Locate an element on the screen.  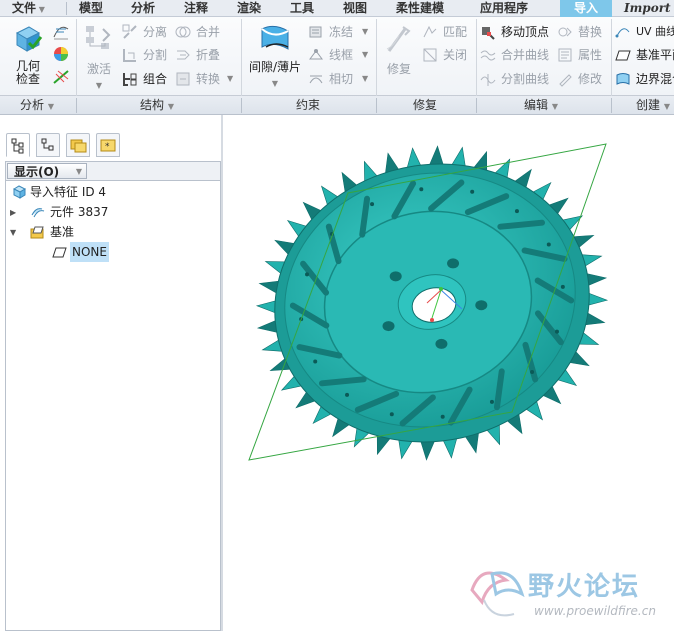
ribbon-group-labels: 分析 ▼ 结构 ▼ 约束 修复 编辑 ▼ 创建 ▼ is located at coordinates (337, 105).